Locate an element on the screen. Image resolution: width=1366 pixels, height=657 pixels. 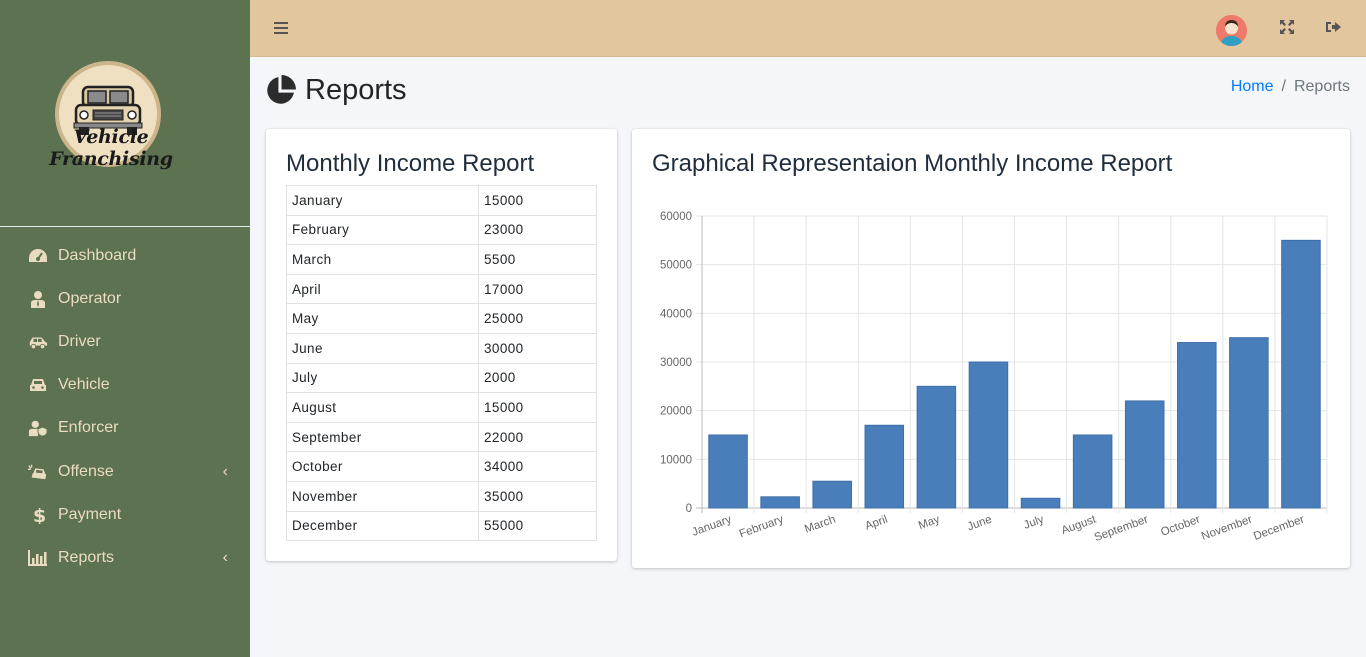
table-row: July 2000 is located at coordinates (441, 378).